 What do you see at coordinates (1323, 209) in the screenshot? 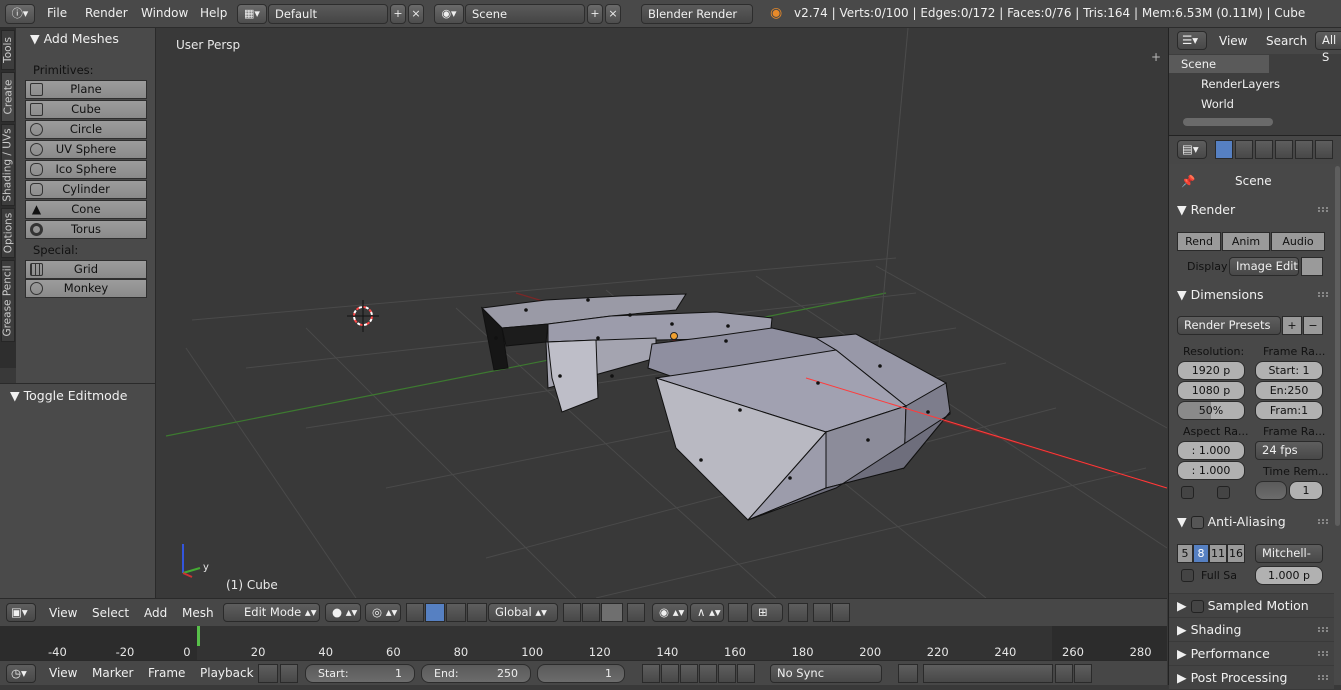
I see `render-panel-grip-icon` at bounding box center [1323, 209].